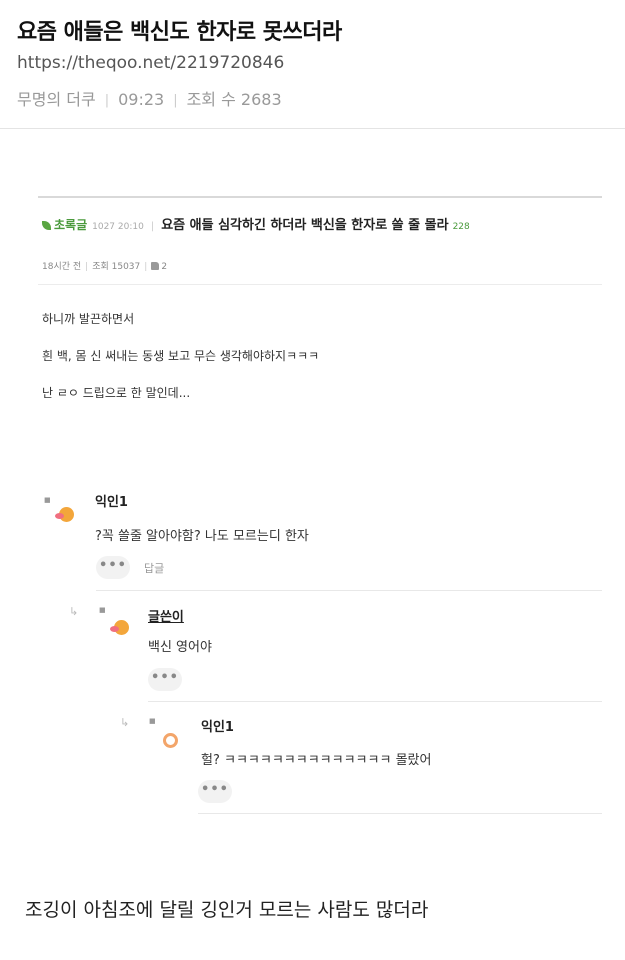 The height and width of the screenshot is (960, 625). Describe the element at coordinates (46, 225) in the screenshot. I see `leaf-icon` at that location.